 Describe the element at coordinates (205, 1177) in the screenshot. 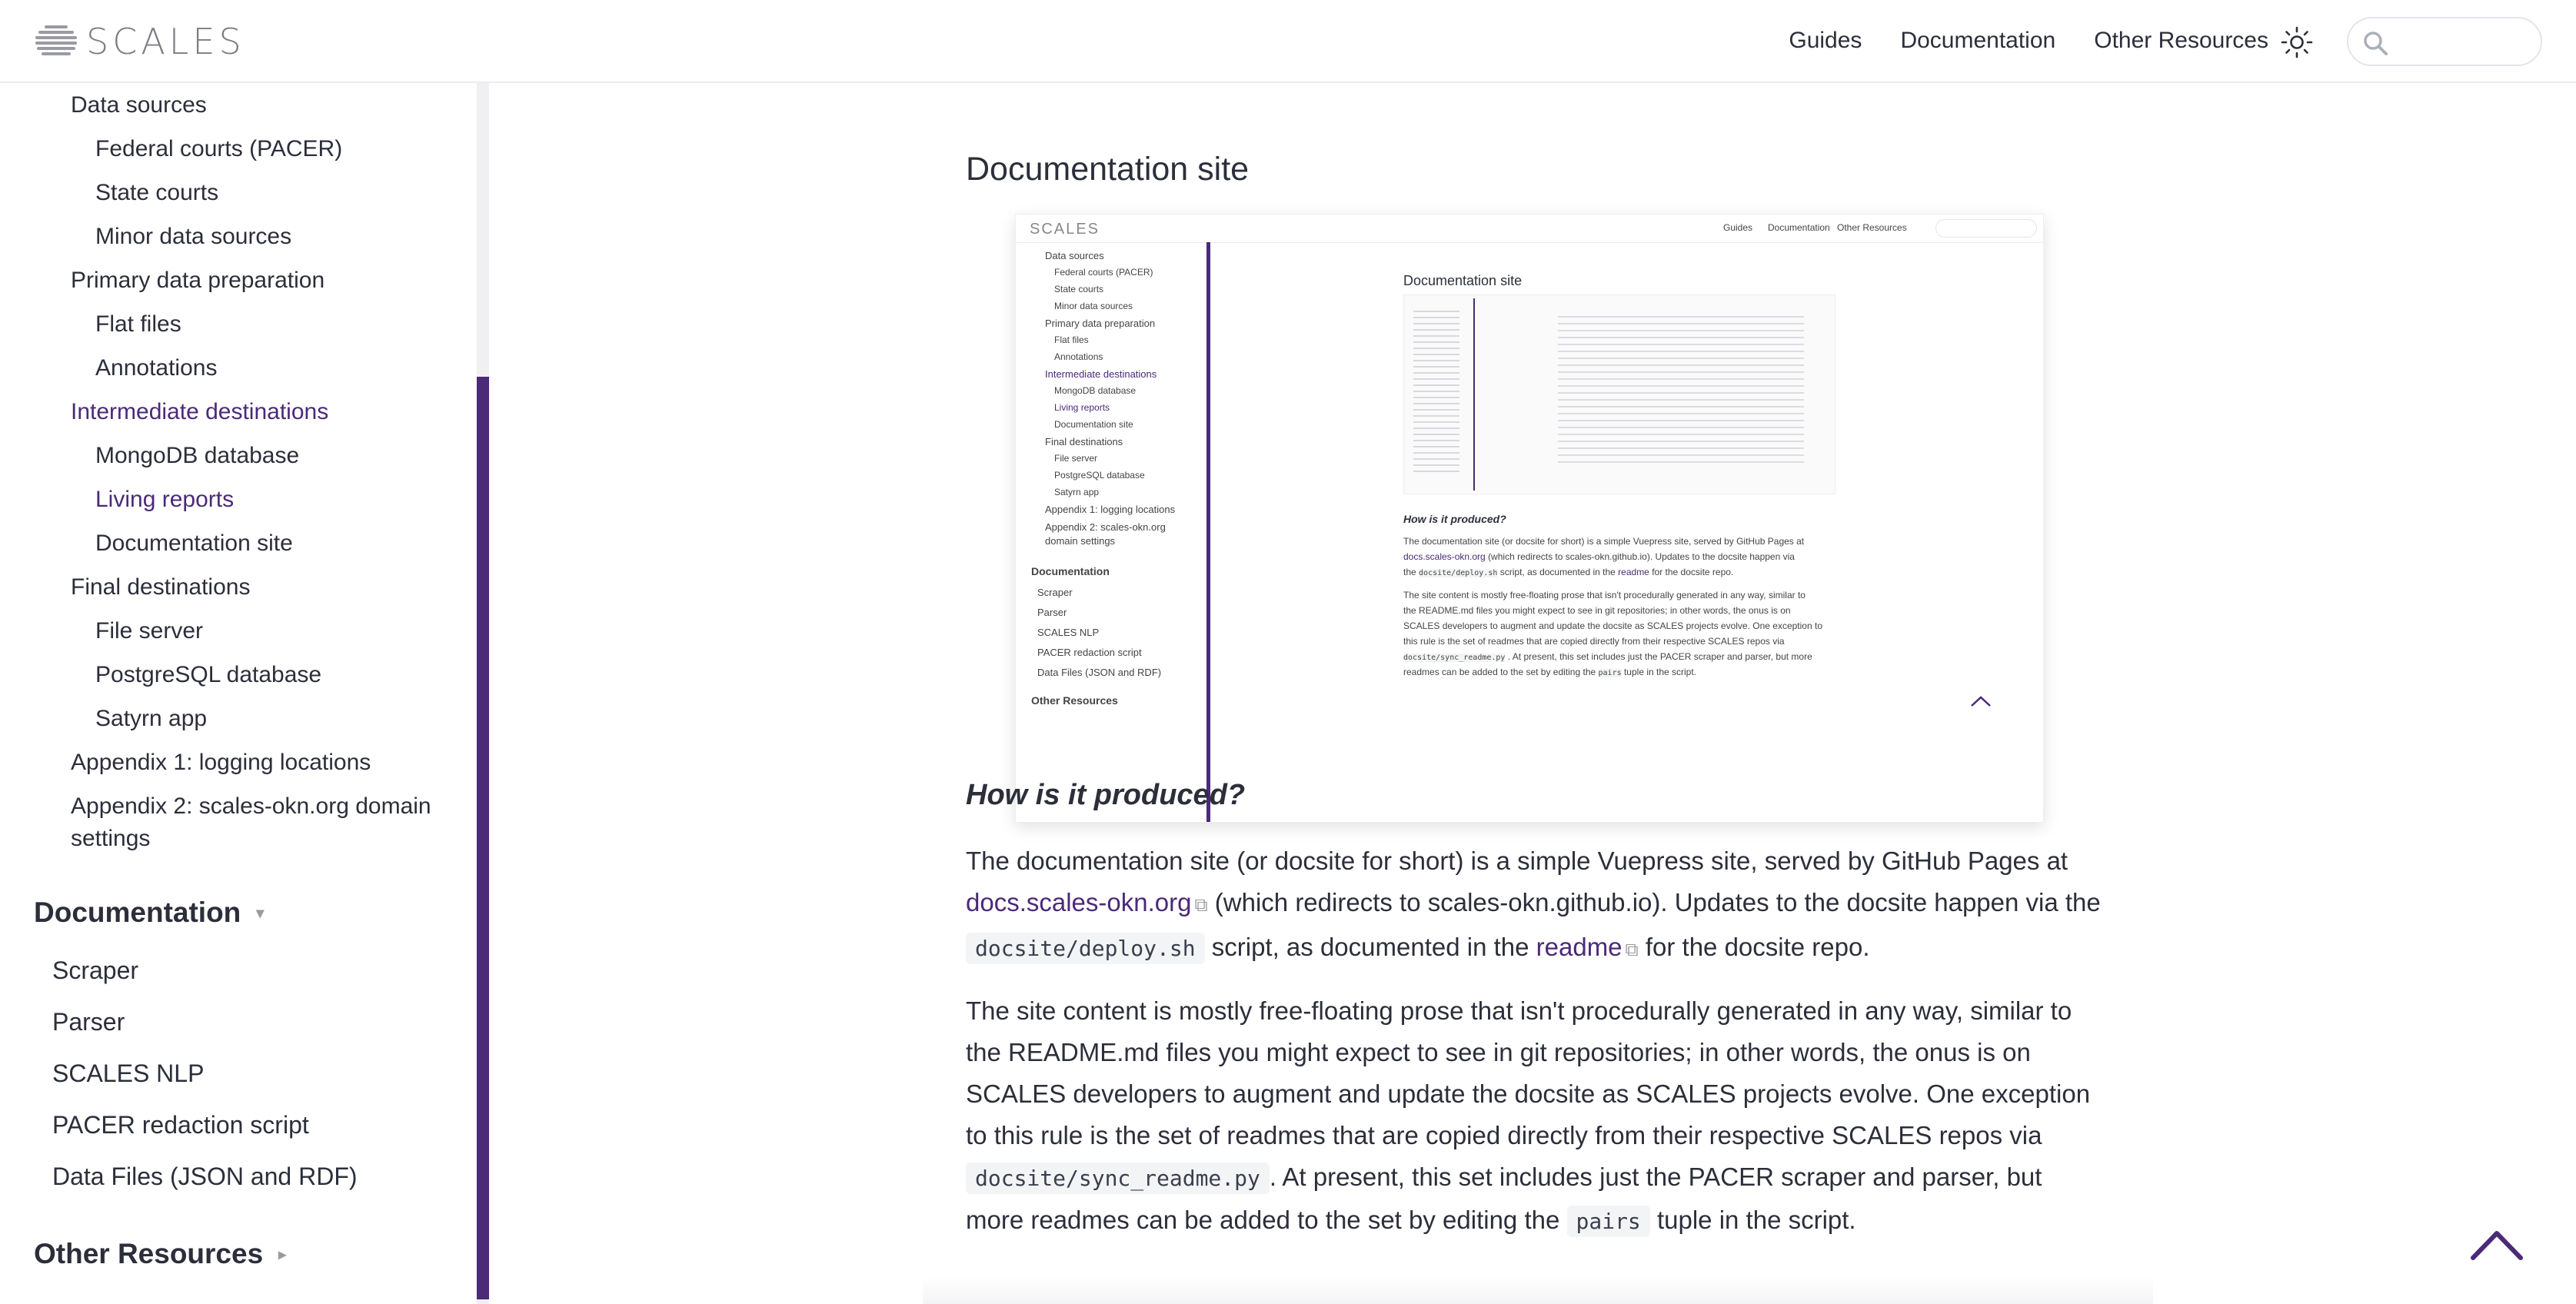

I see `sidebar-item-data-files: Data Files (JSON and RDF)` at that location.